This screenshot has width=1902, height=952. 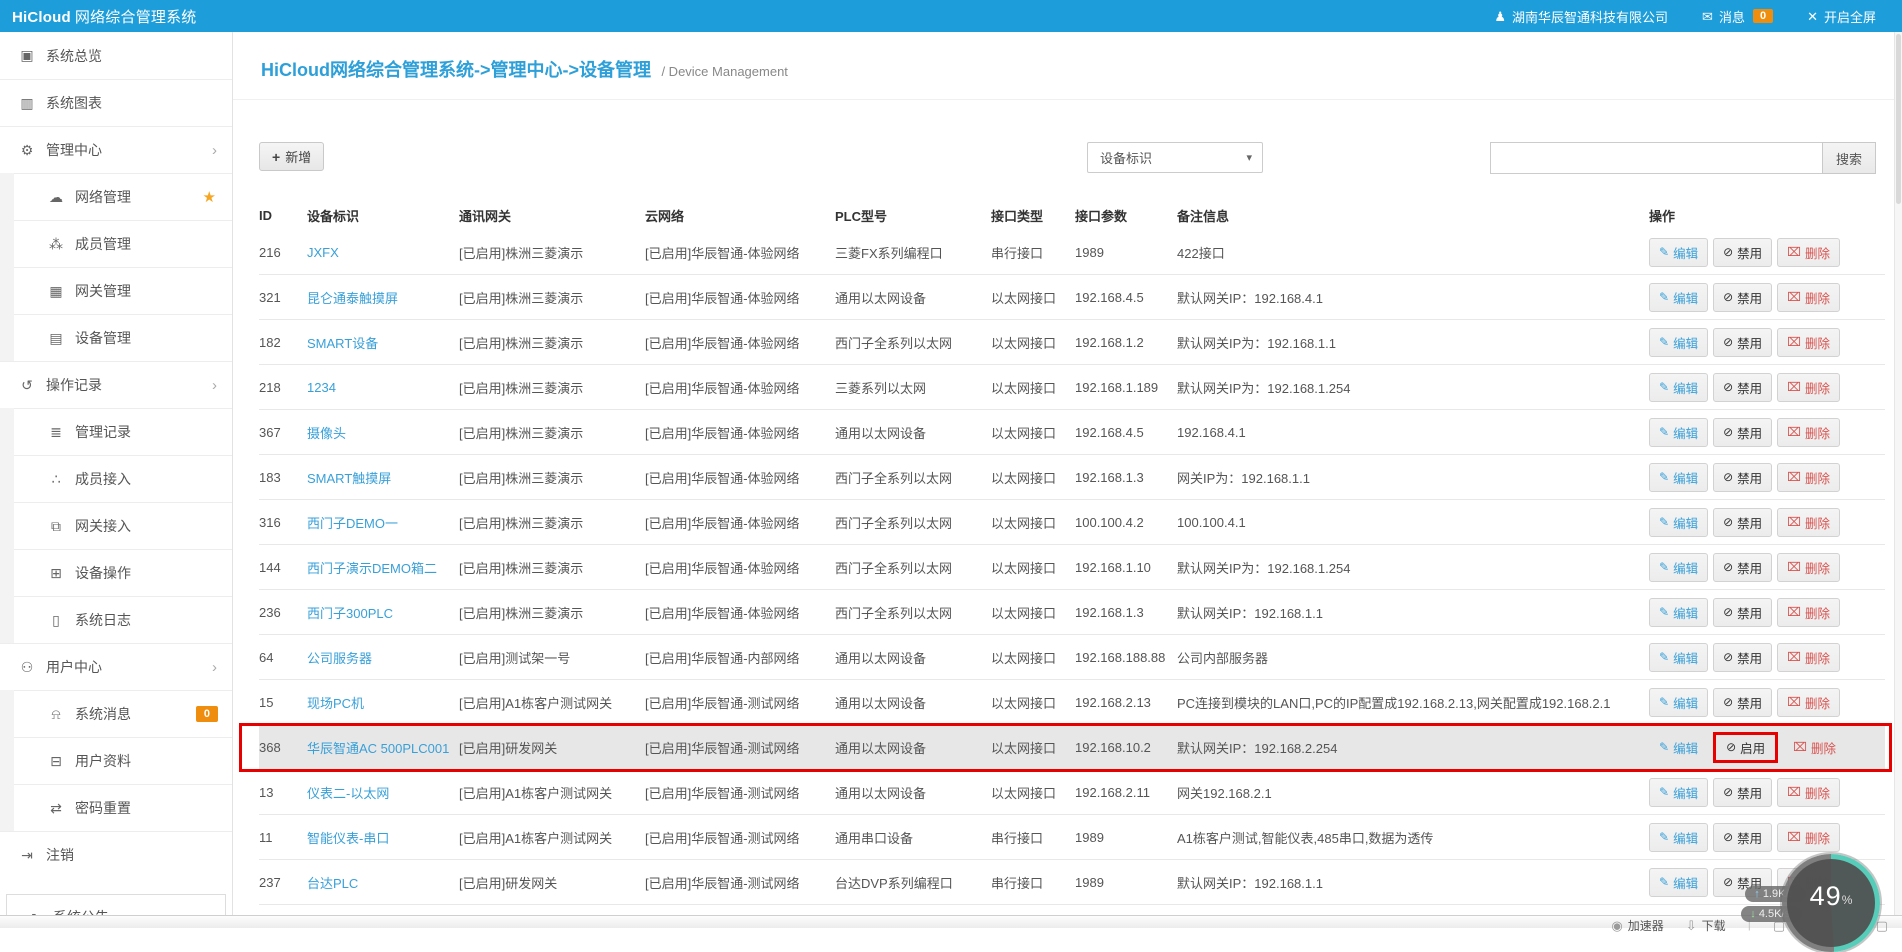 I want to click on device-link: 西门子DEMO一, so click(x=352, y=523).